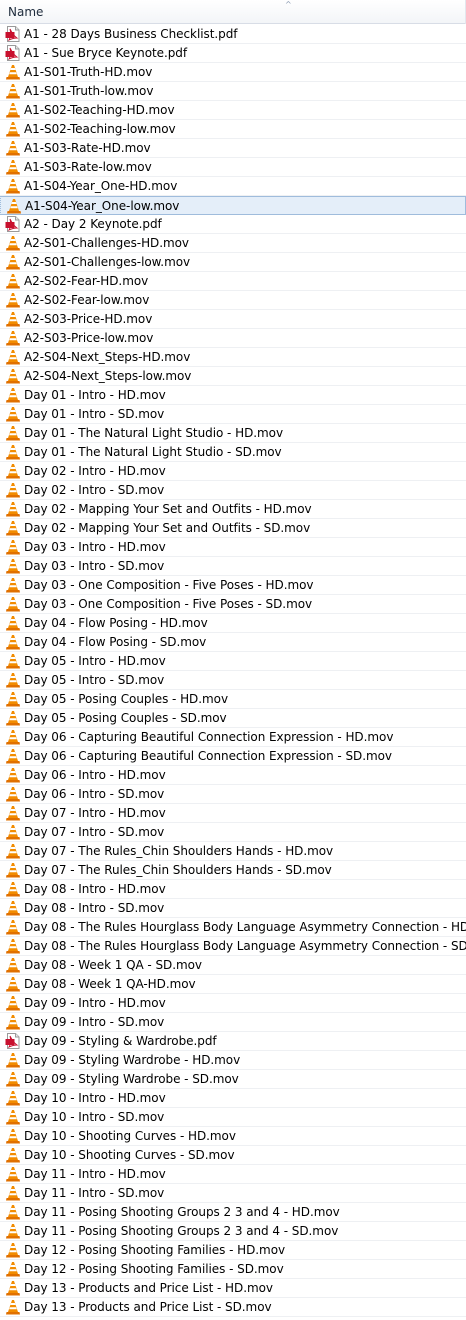 This screenshot has height=1320, width=466. What do you see at coordinates (106, 243) in the screenshot?
I see `file-name: A2-S01-Challenges-HD.mov` at bounding box center [106, 243].